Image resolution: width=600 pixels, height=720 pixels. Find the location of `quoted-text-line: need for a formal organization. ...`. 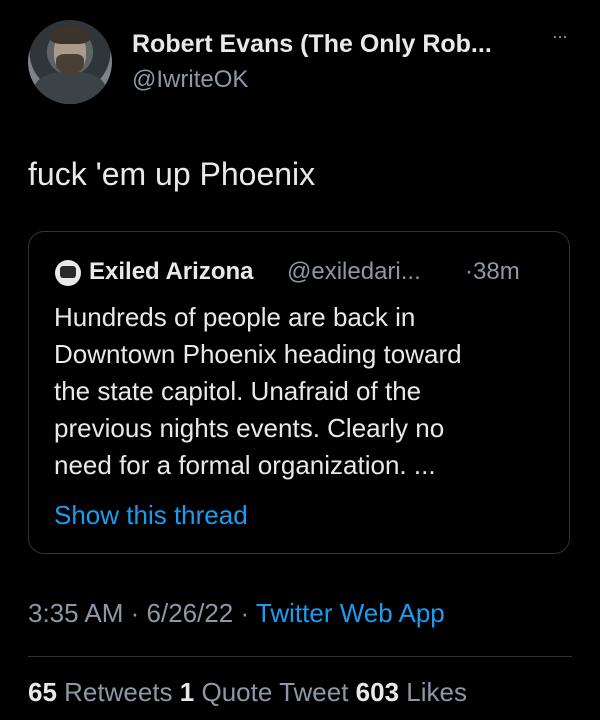

quoted-text-line: need for a formal organization. ... is located at coordinates (245, 465).